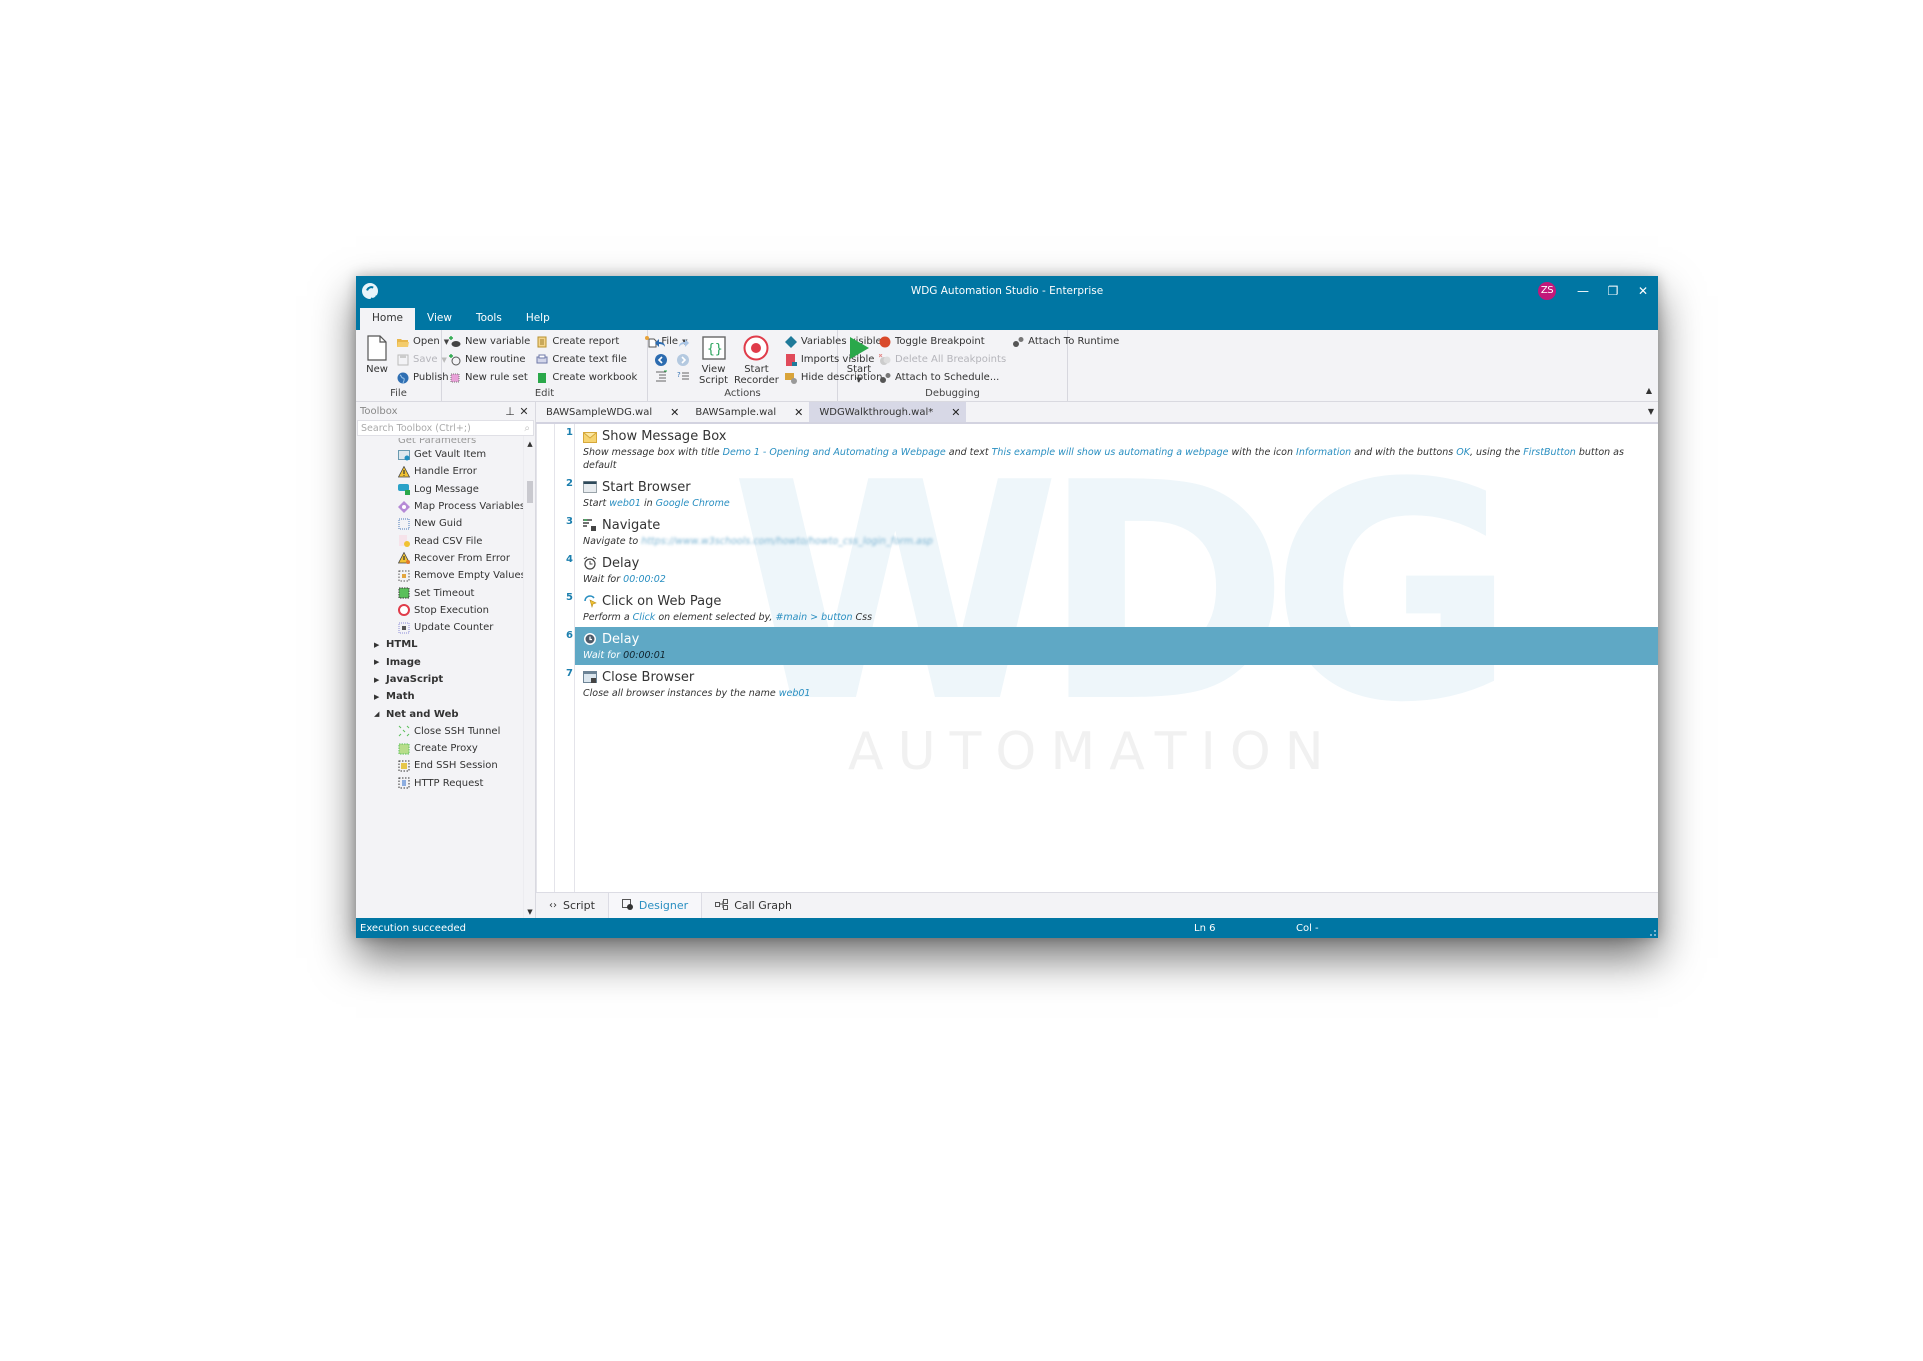  Describe the element at coordinates (445, 428) in the screenshot. I see `toolbox-search-input: Search Toolbox (Ctrl+;) ⌕` at that location.